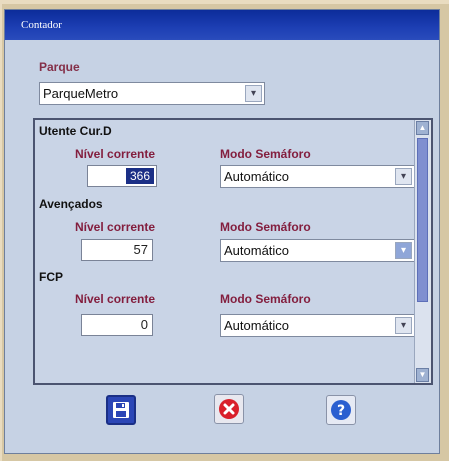  I want to click on scroll-thumb, so click(422, 220).